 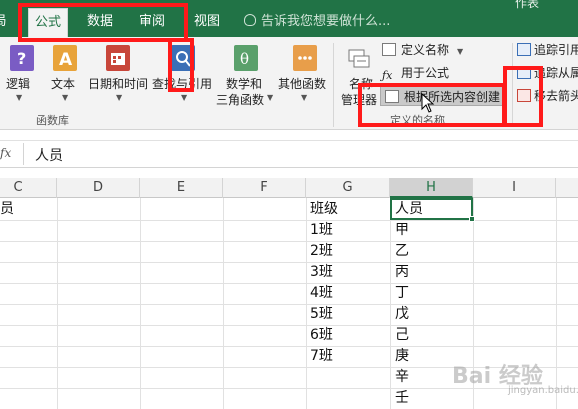 What do you see at coordinates (402, 335) in the screenshot?
I see `cell-h7: 己` at bounding box center [402, 335].